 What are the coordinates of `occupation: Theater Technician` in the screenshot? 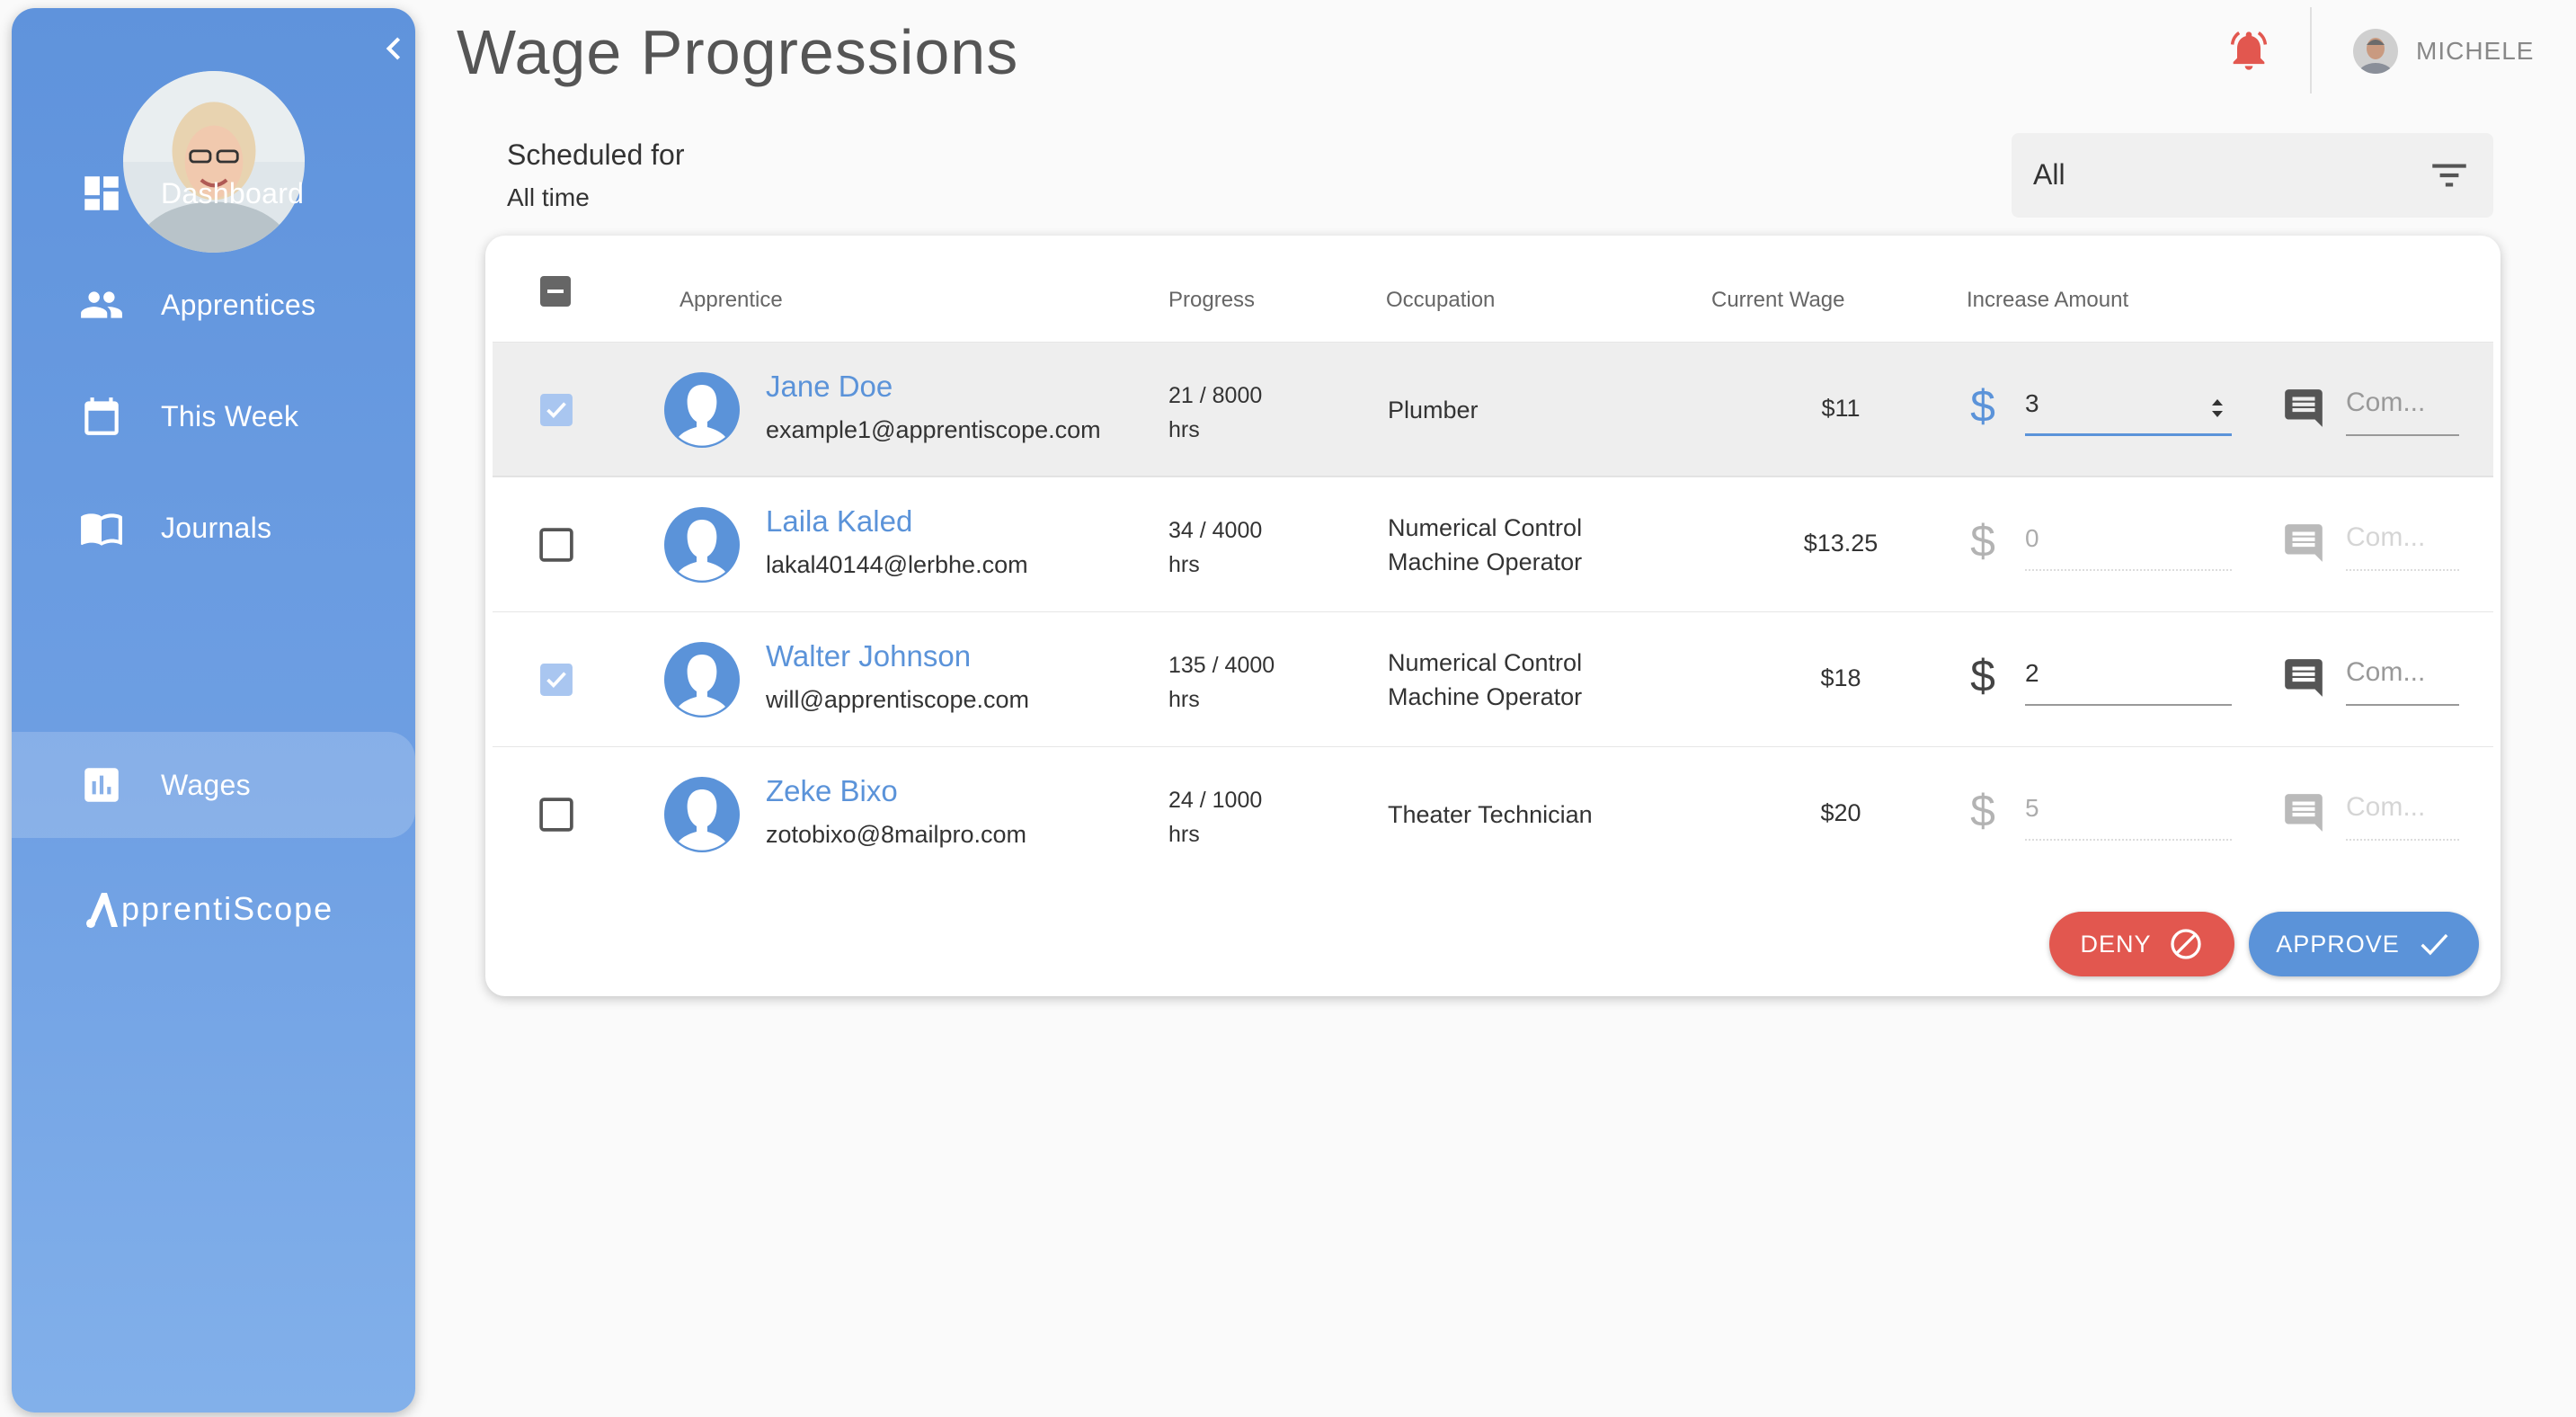 It's located at (1490, 815).